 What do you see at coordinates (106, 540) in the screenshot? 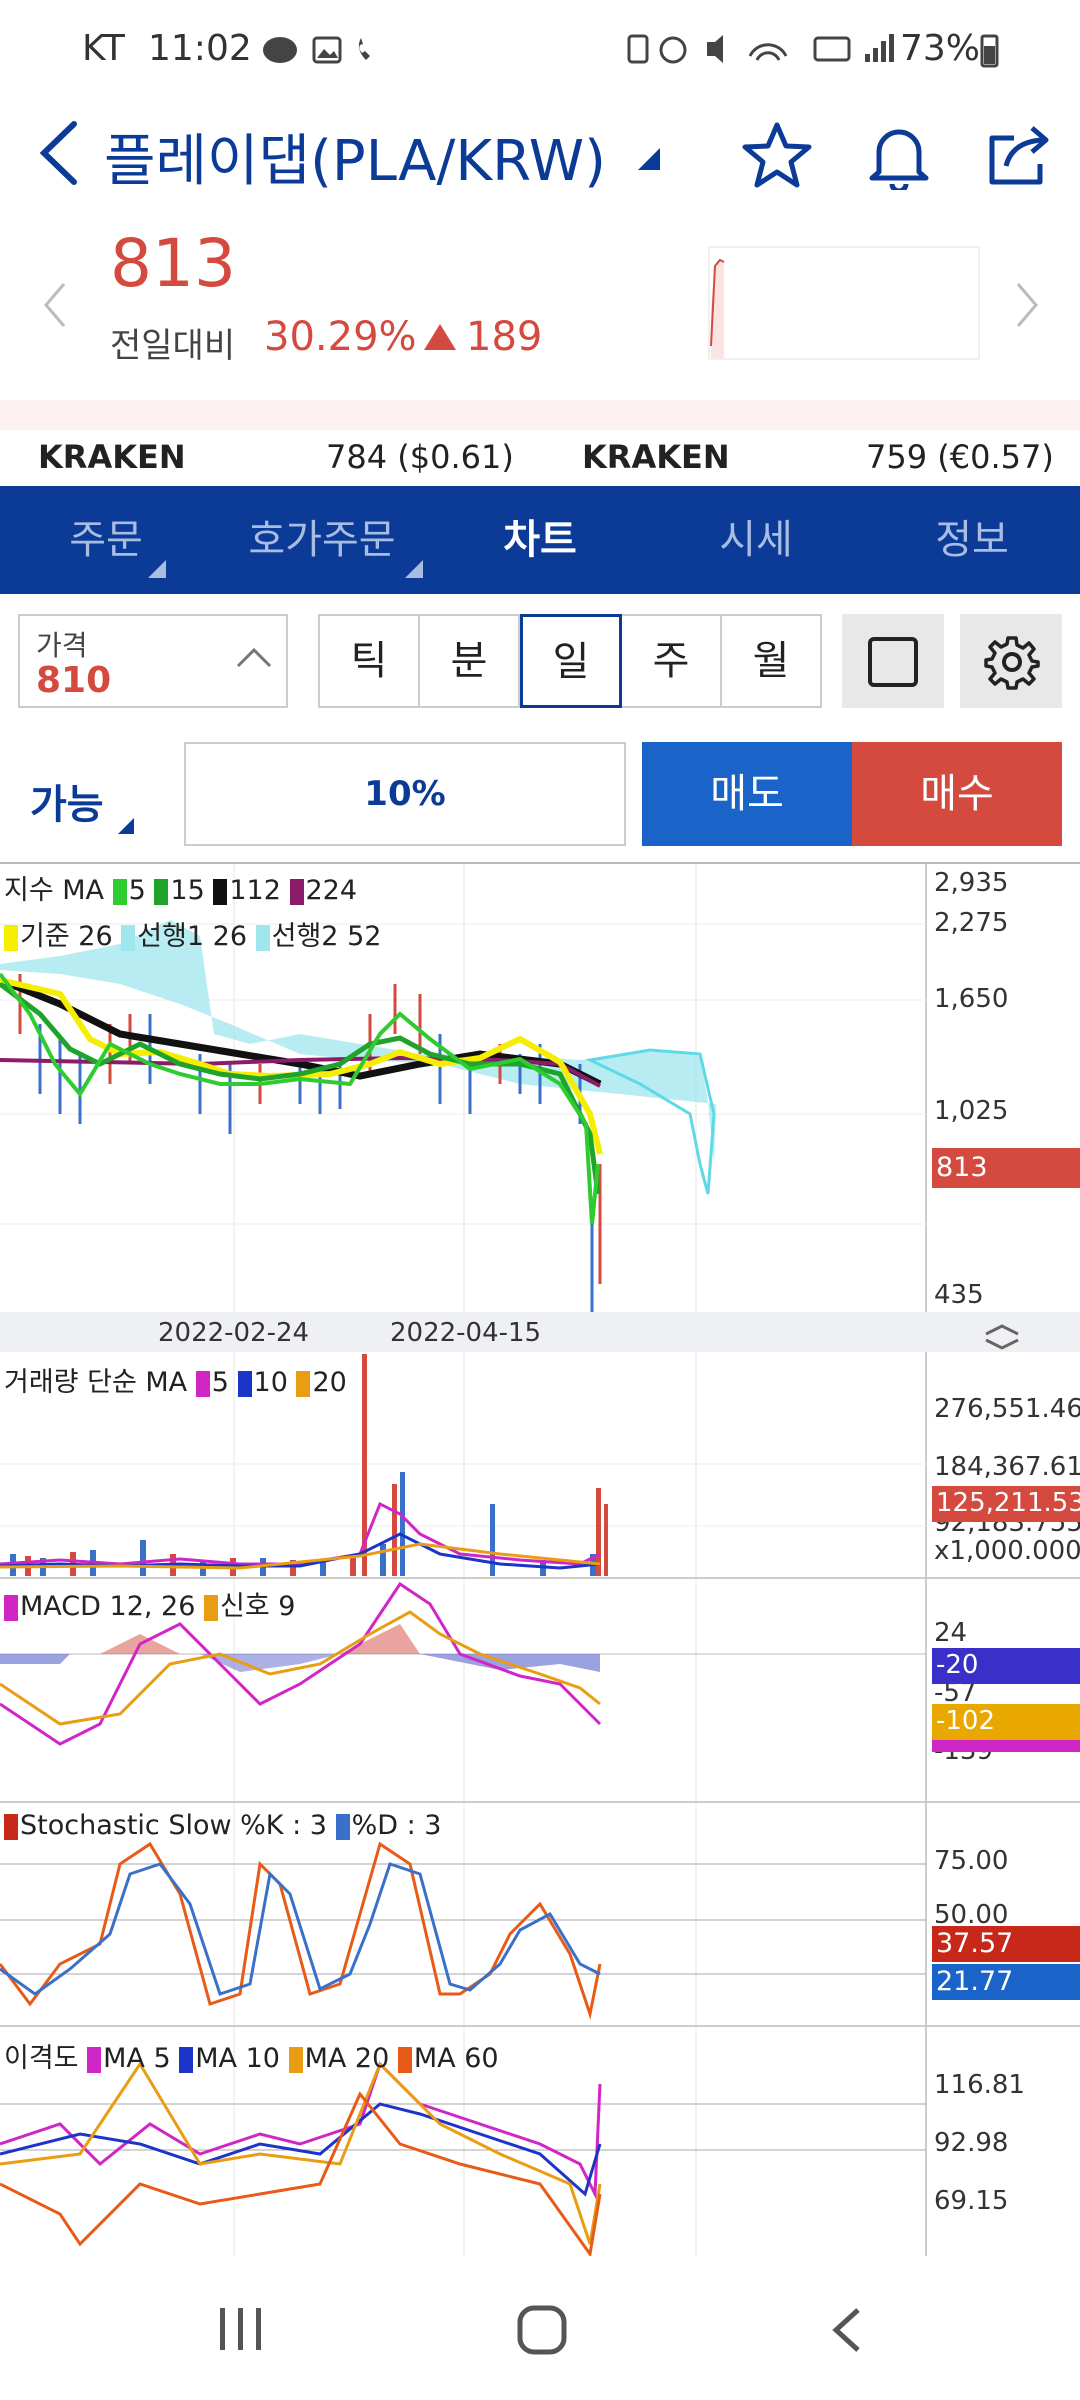
I see `tab-order: 주문` at bounding box center [106, 540].